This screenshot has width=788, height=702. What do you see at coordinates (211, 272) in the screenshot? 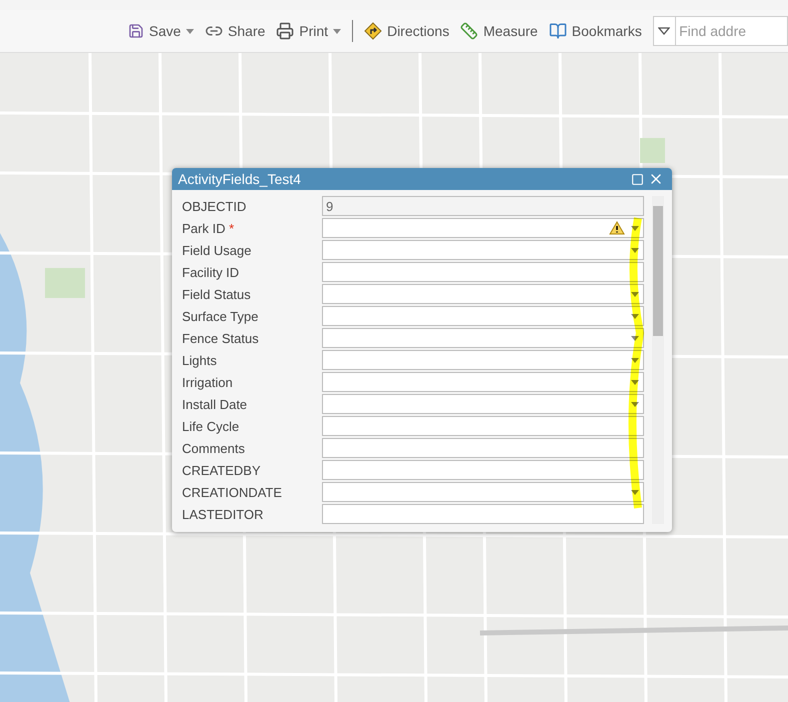
I see `field-label: Facility ID` at bounding box center [211, 272].